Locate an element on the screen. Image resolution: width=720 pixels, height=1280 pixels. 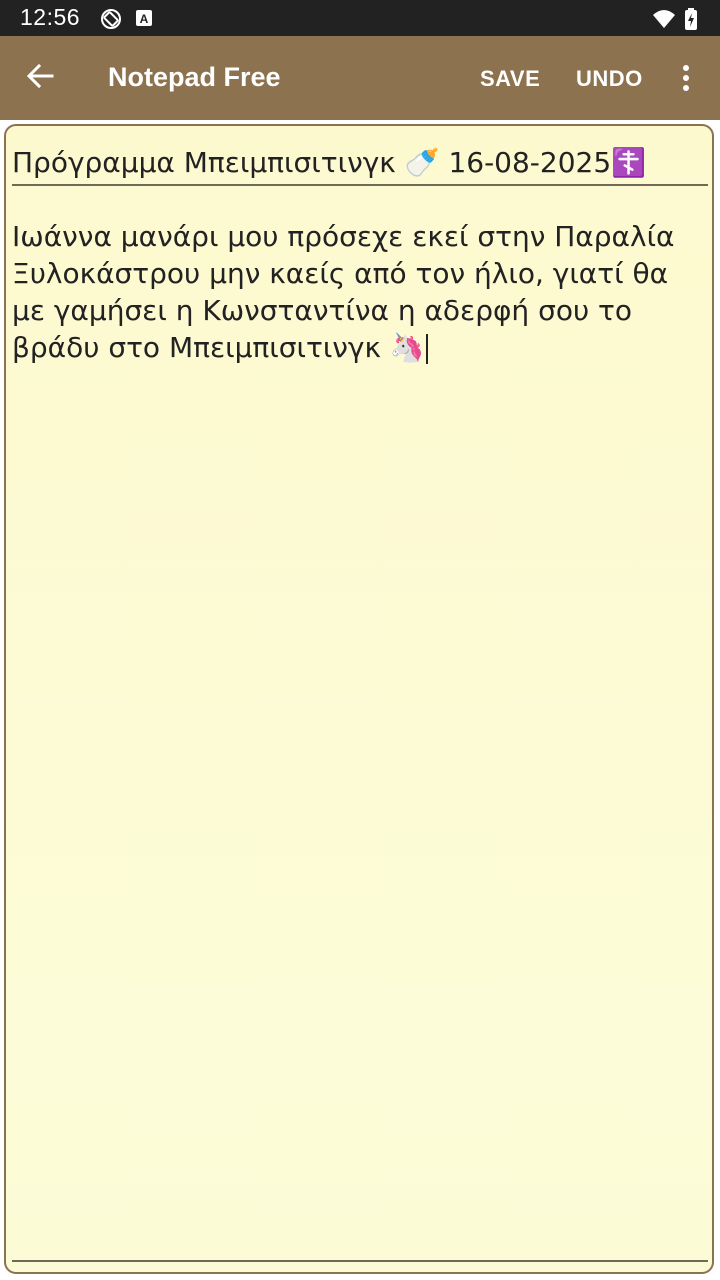
app-title: Notepad Free is located at coordinates (194, 77).